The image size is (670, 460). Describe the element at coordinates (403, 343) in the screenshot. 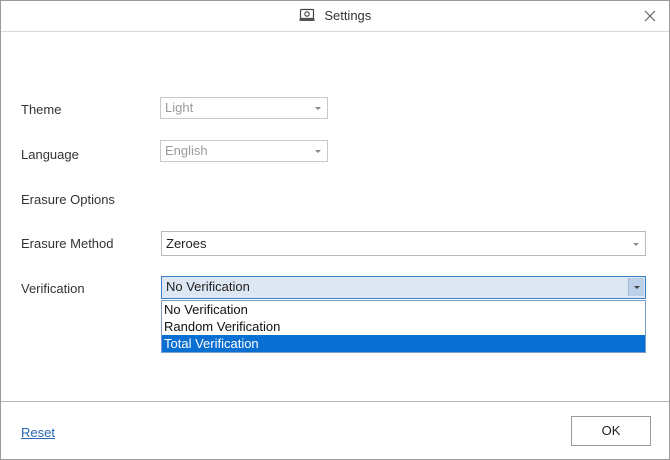

I see `dropdown-option-total-verification: Total Verification` at that location.